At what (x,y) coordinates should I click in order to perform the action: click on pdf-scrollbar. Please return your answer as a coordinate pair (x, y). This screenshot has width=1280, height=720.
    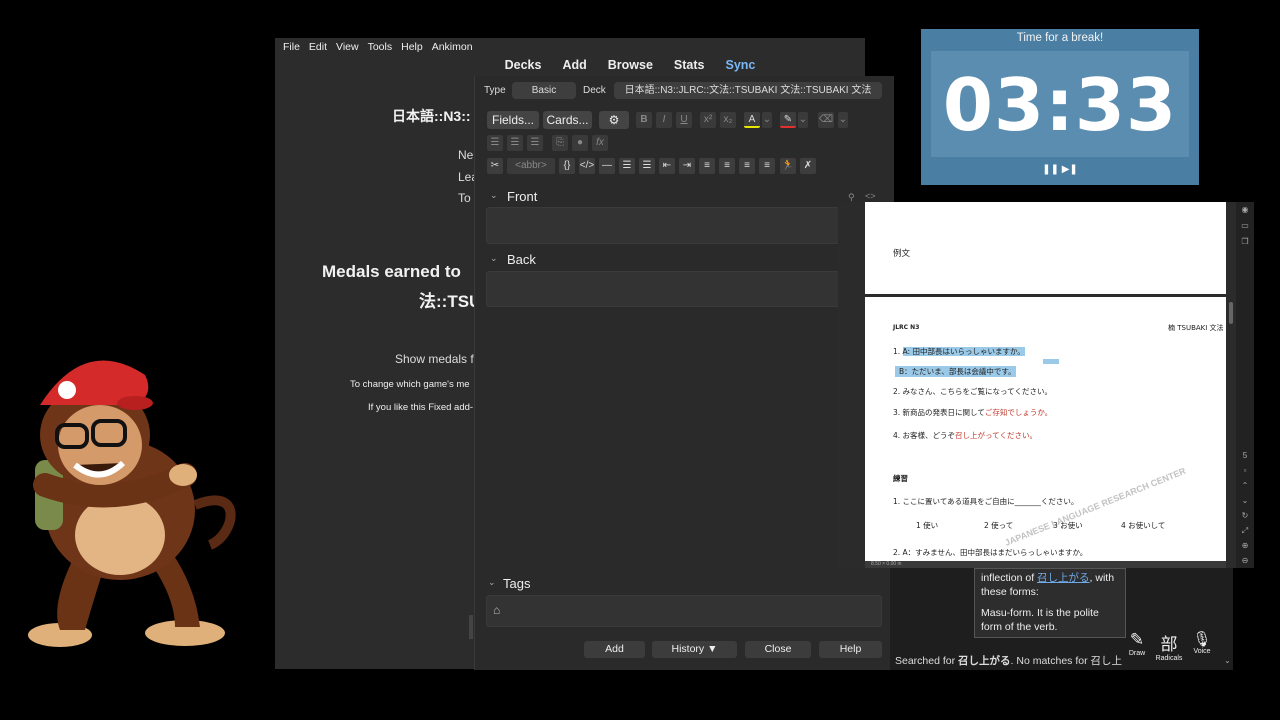
    Looking at the image, I should click on (1231, 385).